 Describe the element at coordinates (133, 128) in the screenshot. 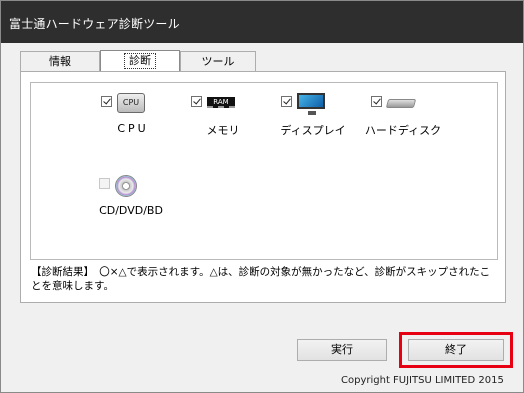

I see `device-cpu-label: CPU` at that location.